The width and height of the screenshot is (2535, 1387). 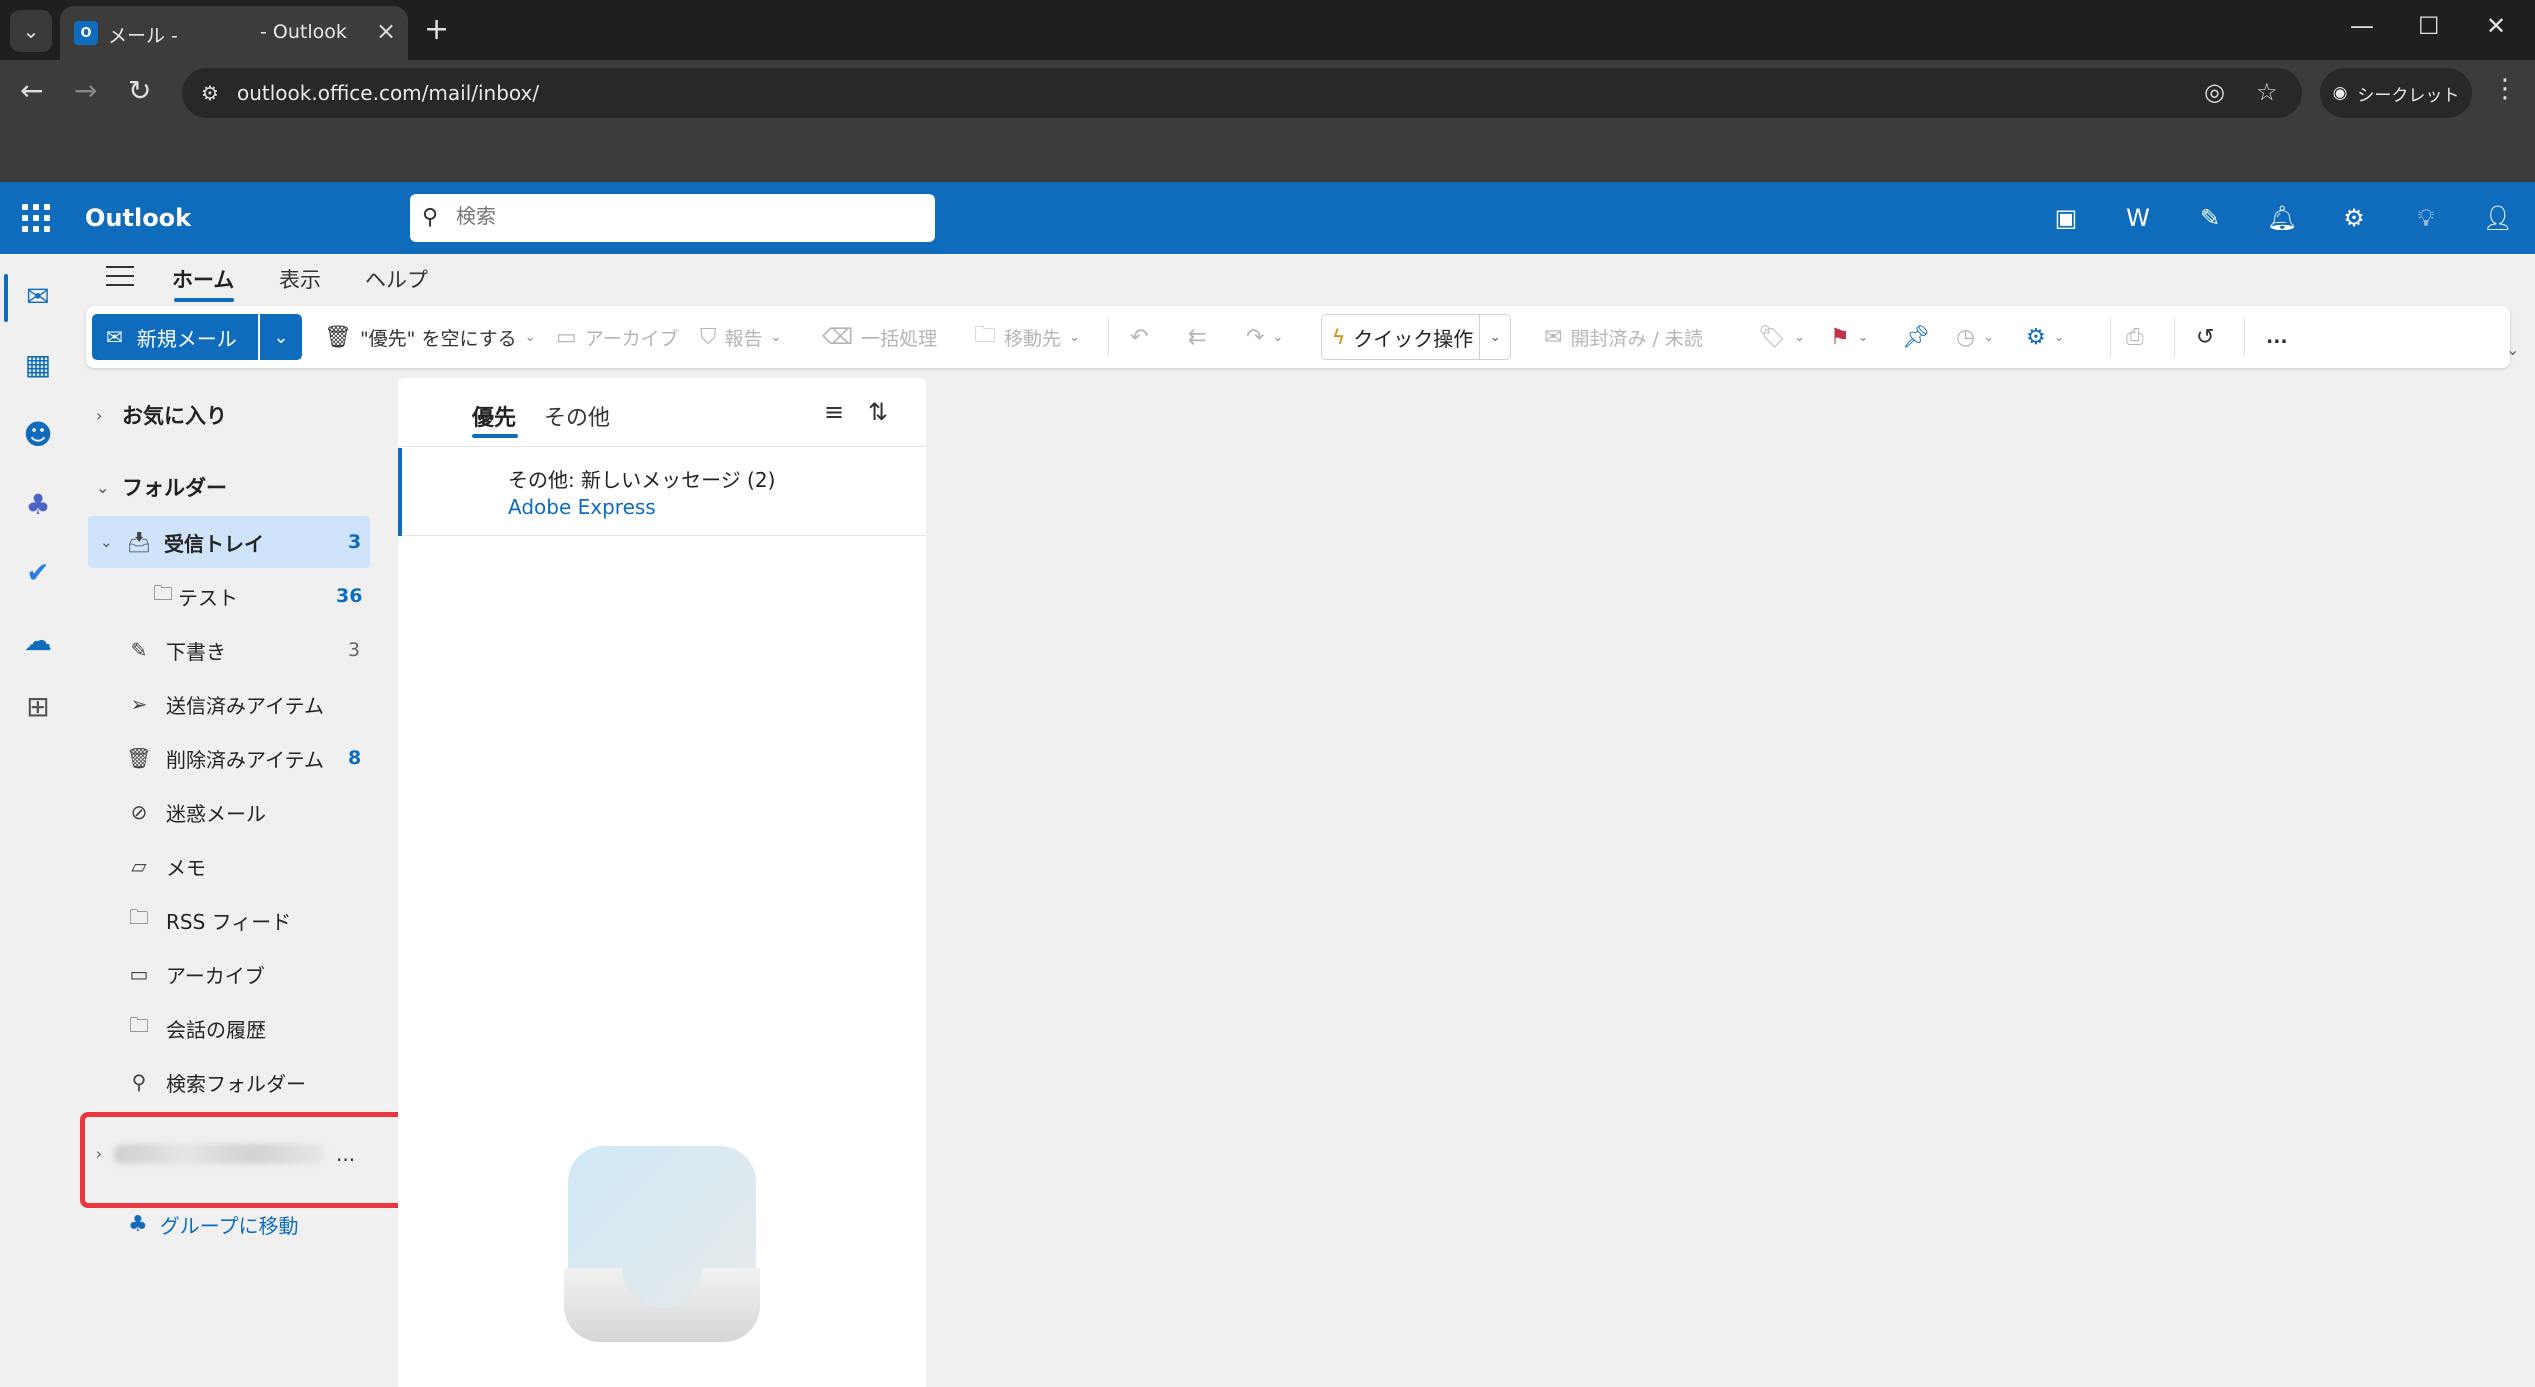 I want to click on address-bar: ⚙ outlook.office.com/mail/inbox/ ◎ ☆, so click(x=1242, y=93).